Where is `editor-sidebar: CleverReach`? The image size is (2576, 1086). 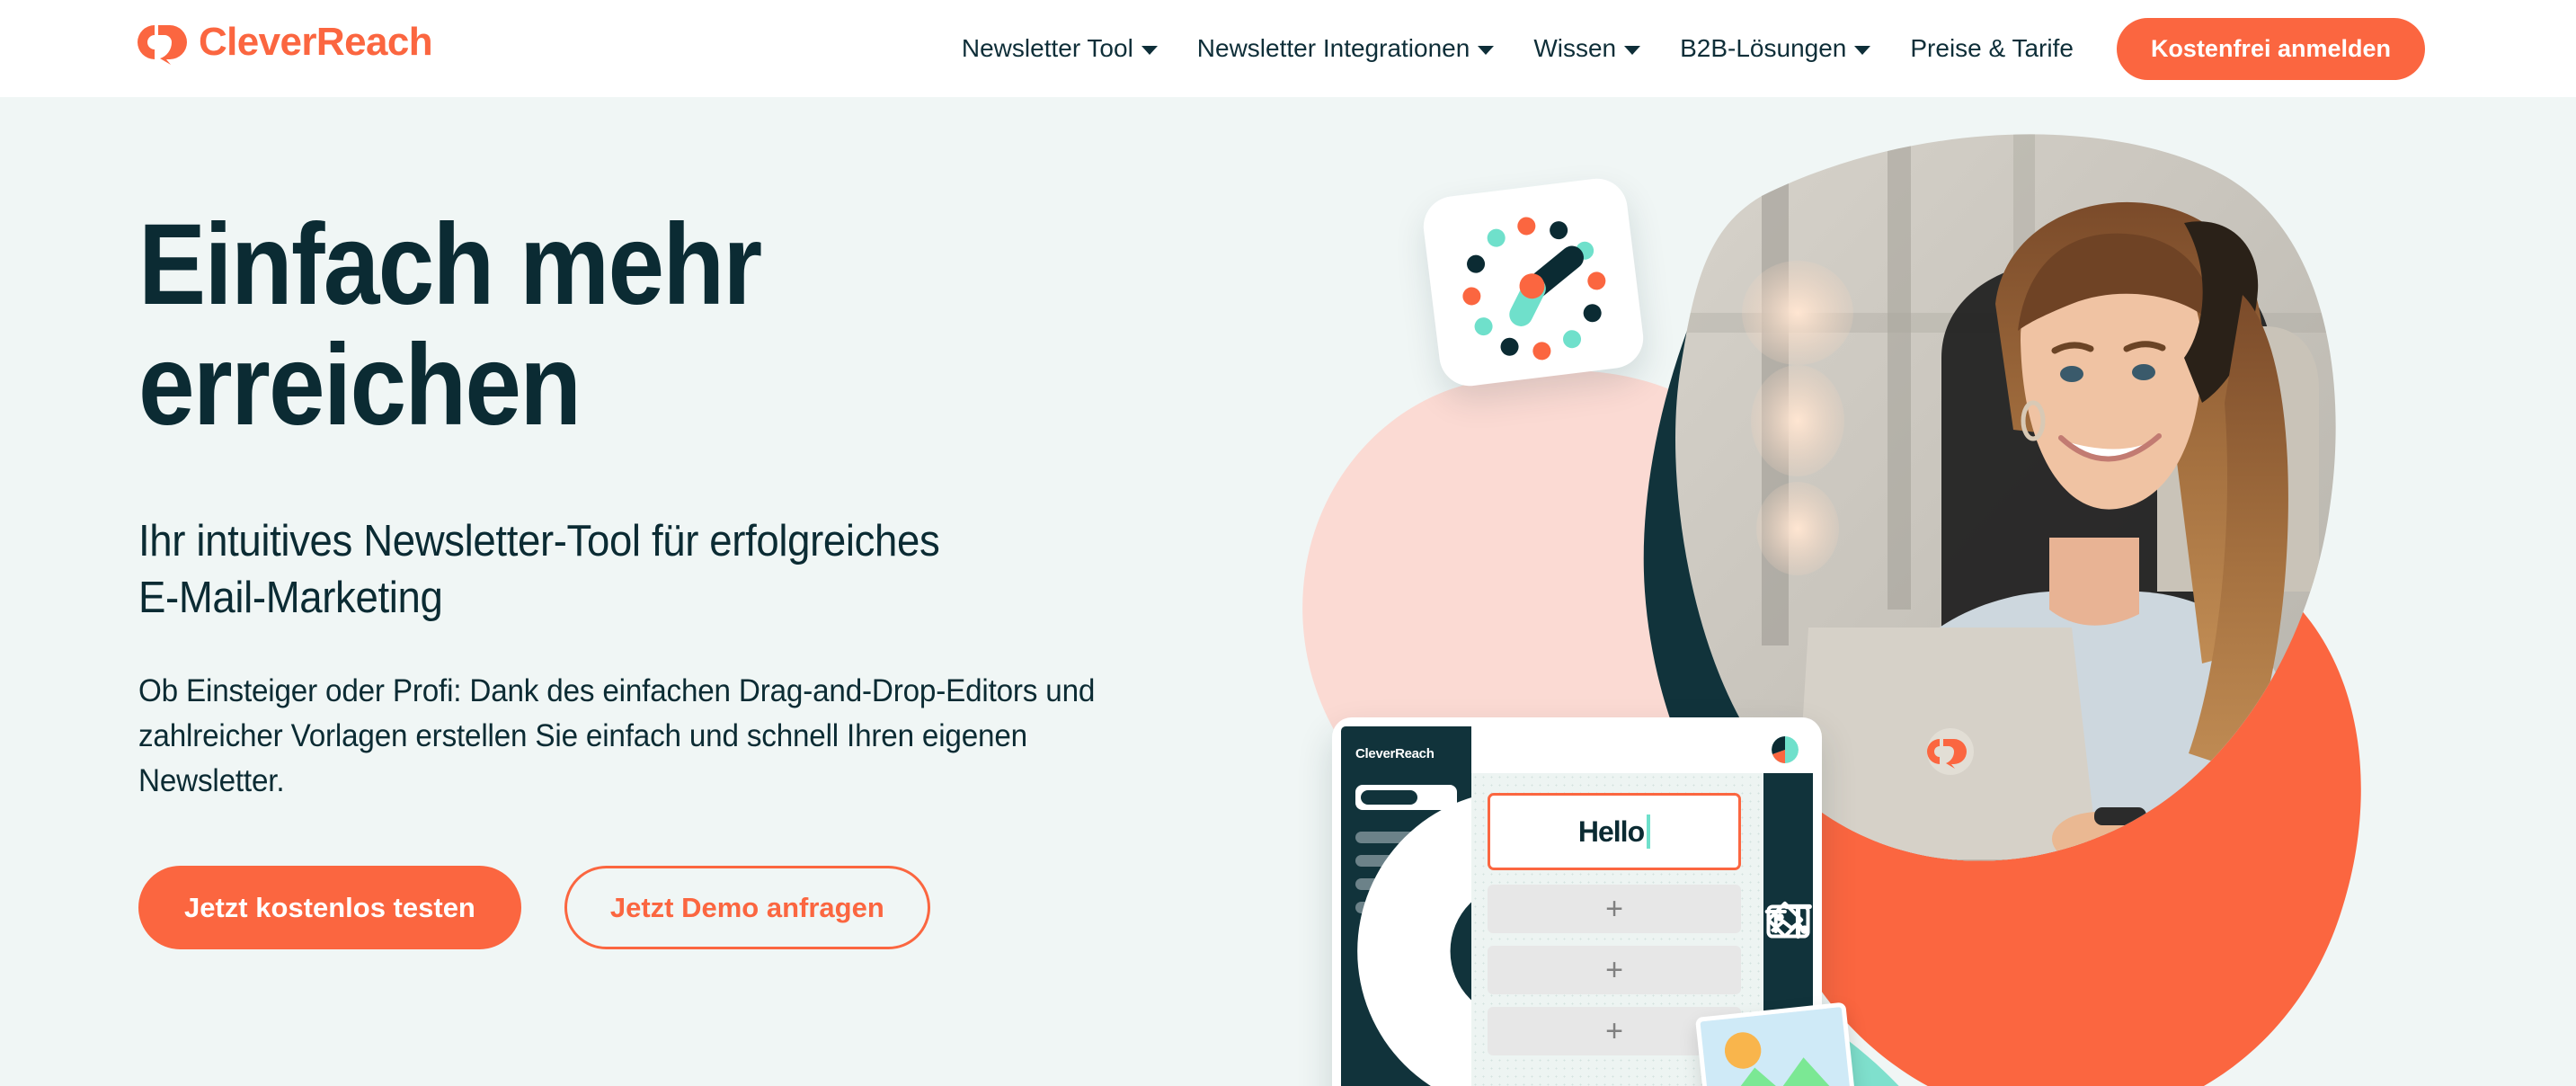 editor-sidebar: CleverReach is located at coordinates (1581, 906).